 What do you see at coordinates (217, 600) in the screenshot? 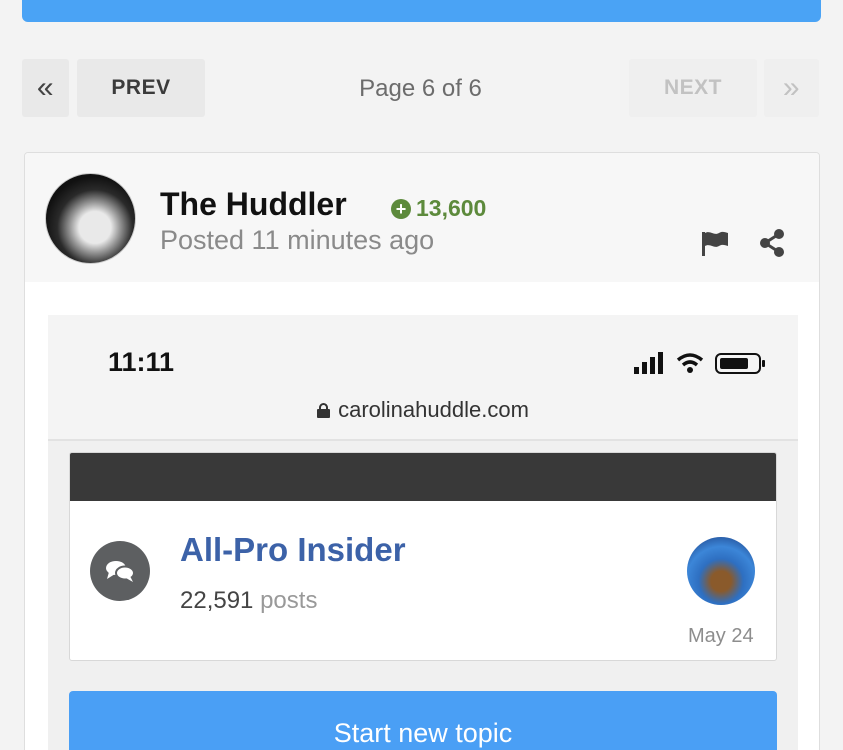
I see `forum-post-number: 22,591` at bounding box center [217, 600].